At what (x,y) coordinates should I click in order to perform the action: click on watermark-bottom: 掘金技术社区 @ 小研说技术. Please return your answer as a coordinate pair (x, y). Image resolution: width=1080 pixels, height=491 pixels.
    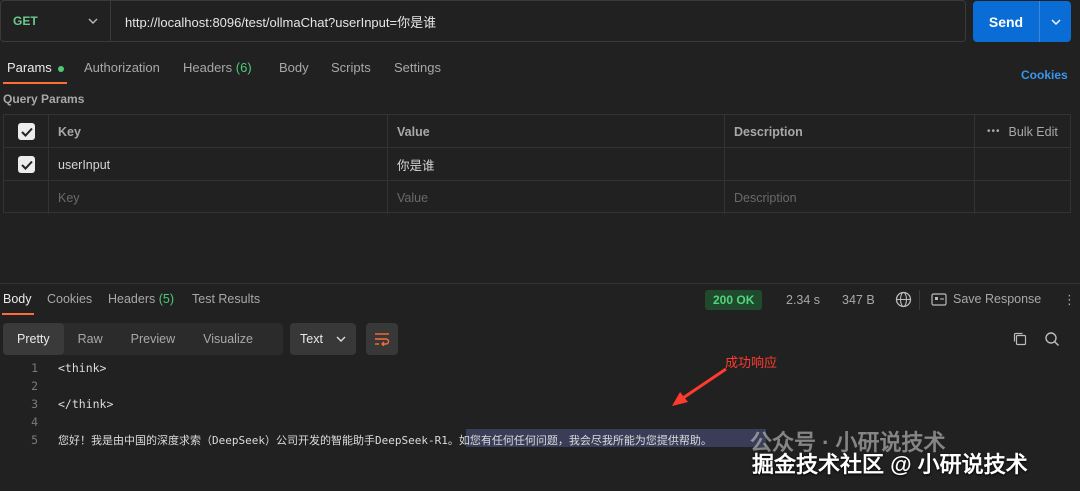
    Looking at the image, I should click on (890, 464).